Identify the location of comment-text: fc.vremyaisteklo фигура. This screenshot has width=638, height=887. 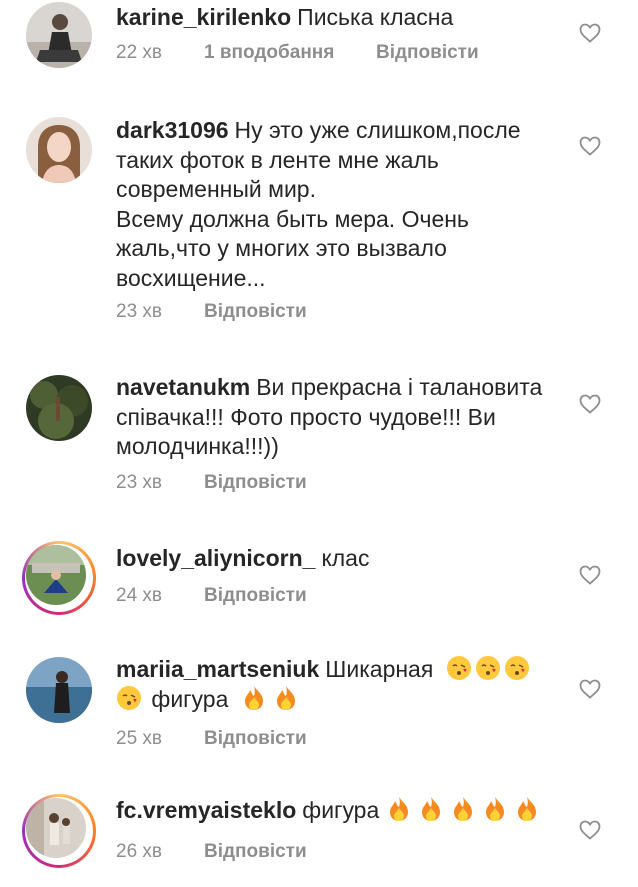
(336, 811).